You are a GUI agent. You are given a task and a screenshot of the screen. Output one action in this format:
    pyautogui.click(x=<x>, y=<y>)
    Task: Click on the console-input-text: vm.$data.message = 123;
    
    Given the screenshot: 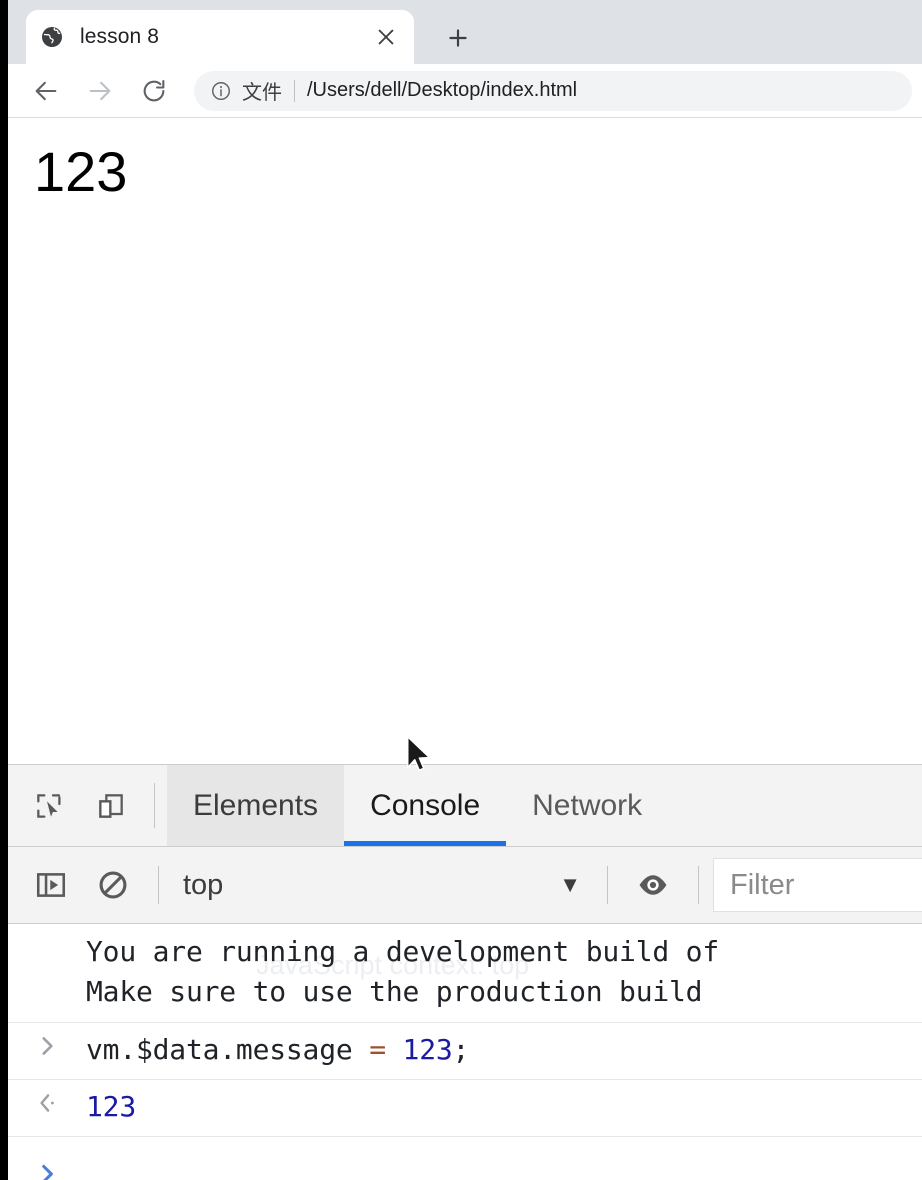 What is the action you would take?
    pyautogui.click(x=277, y=1050)
    